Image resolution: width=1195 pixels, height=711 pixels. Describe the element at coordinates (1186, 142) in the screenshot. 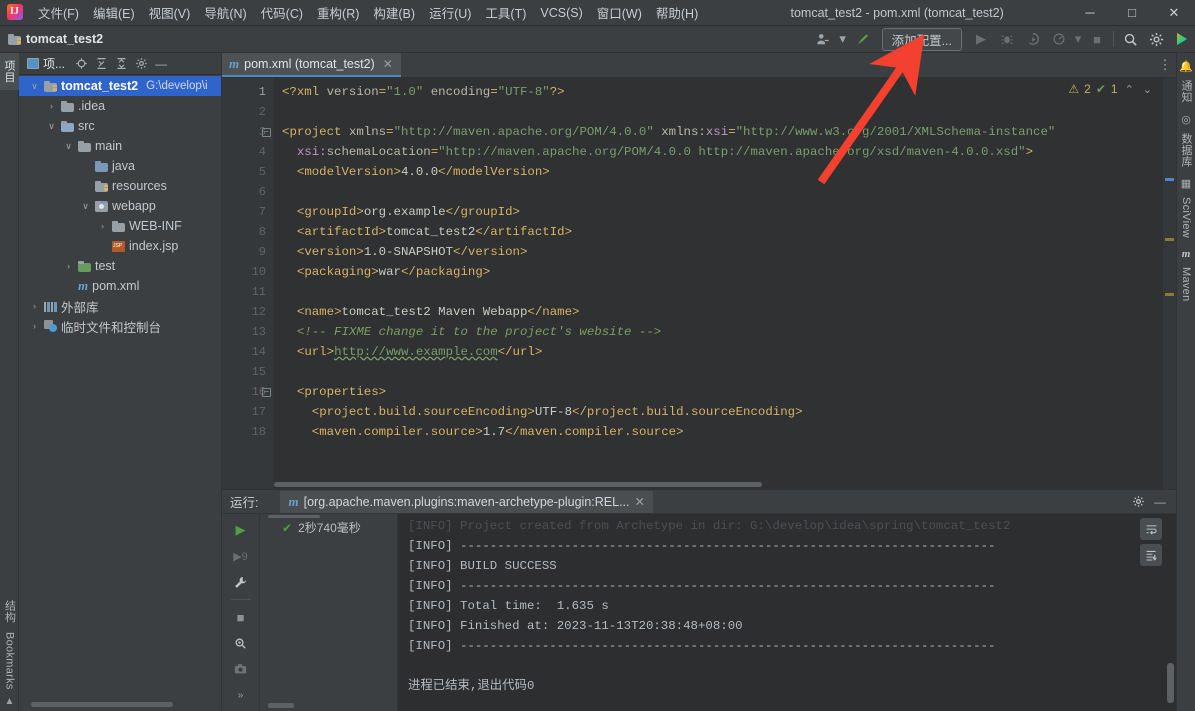

I see `tool-database: ◎ 数据库` at that location.